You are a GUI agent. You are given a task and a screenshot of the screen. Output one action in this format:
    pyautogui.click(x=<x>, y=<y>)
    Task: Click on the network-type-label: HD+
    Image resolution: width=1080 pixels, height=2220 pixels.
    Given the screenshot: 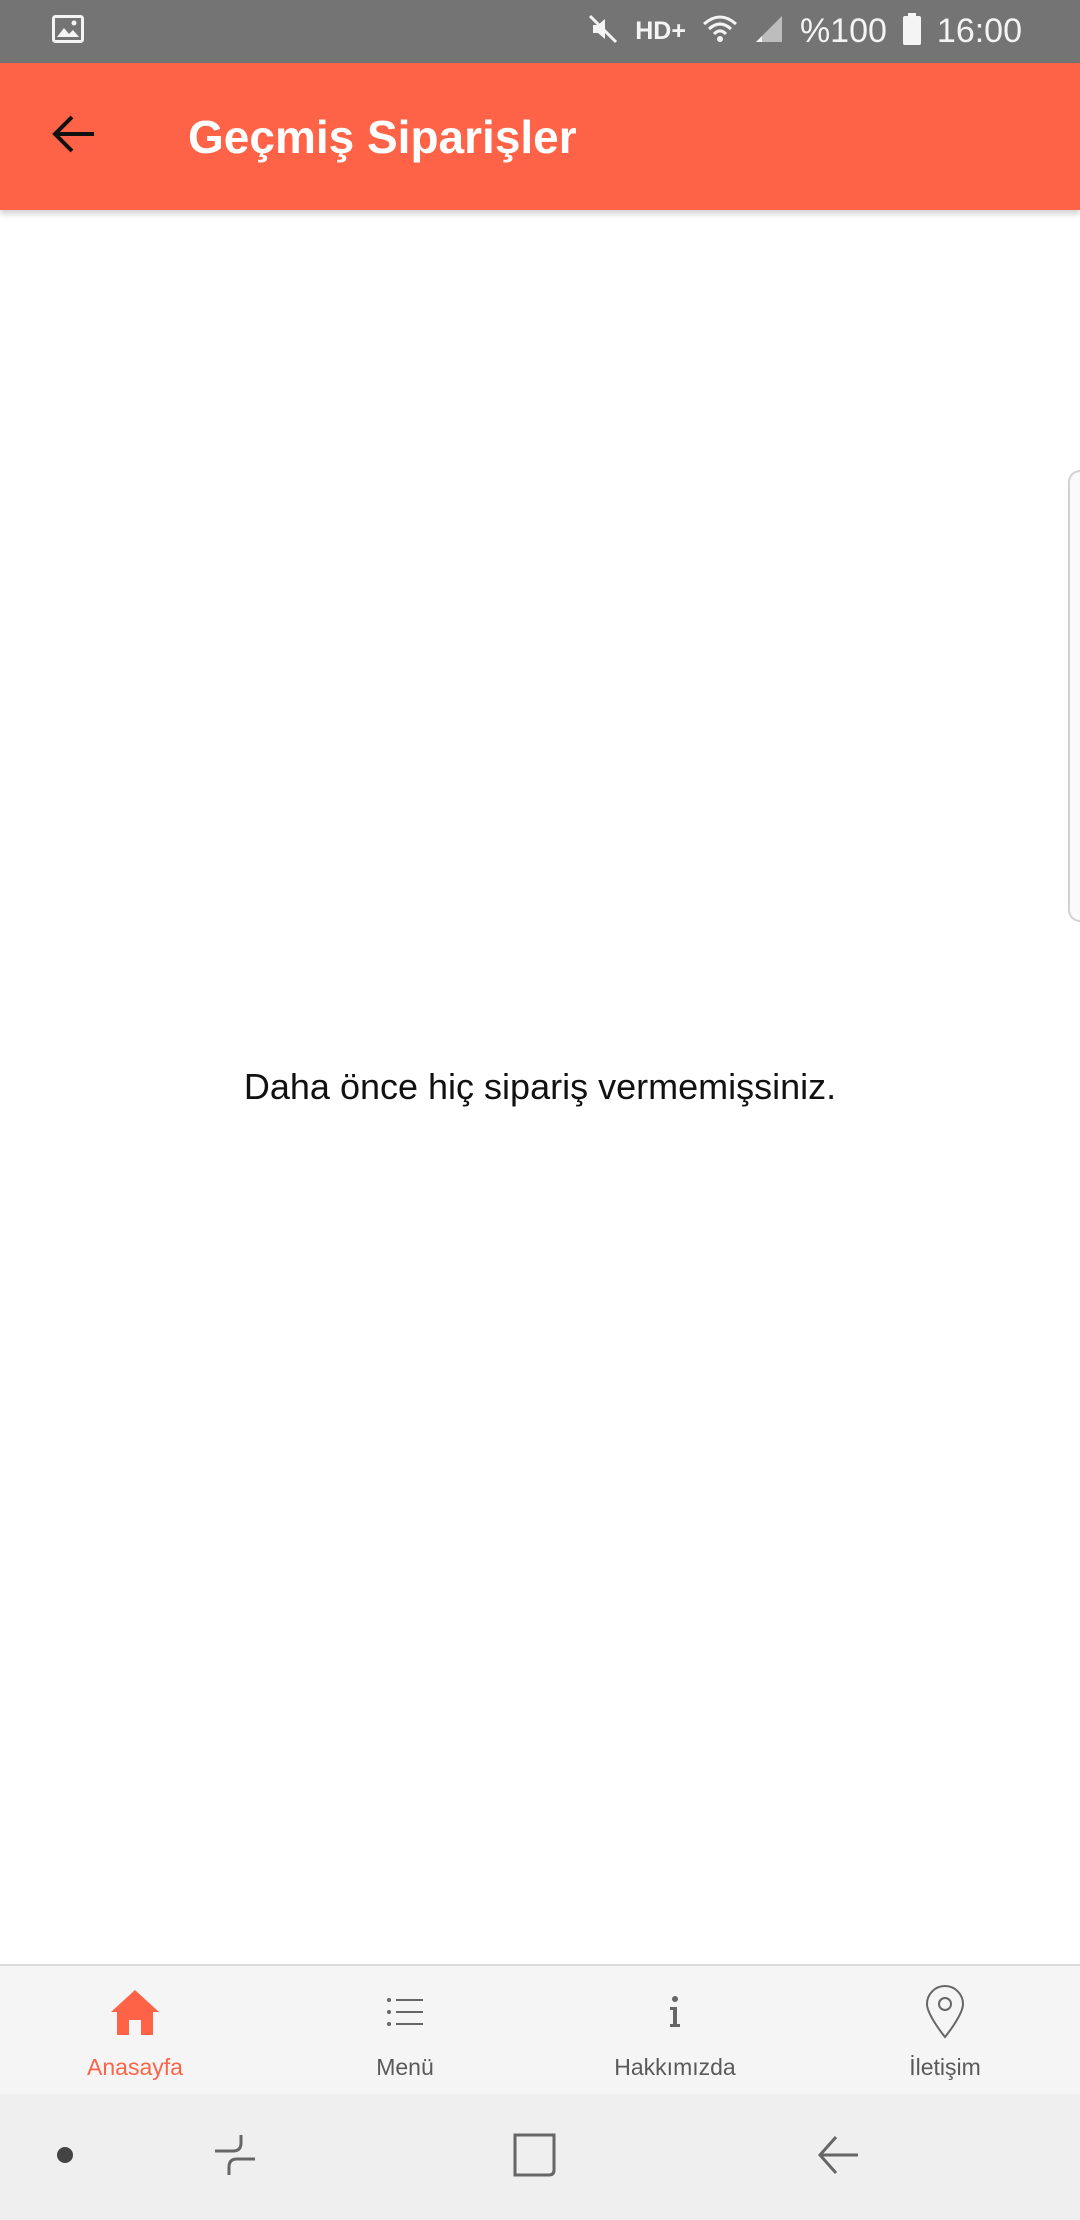 What is the action you would take?
    pyautogui.click(x=660, y=31)
    